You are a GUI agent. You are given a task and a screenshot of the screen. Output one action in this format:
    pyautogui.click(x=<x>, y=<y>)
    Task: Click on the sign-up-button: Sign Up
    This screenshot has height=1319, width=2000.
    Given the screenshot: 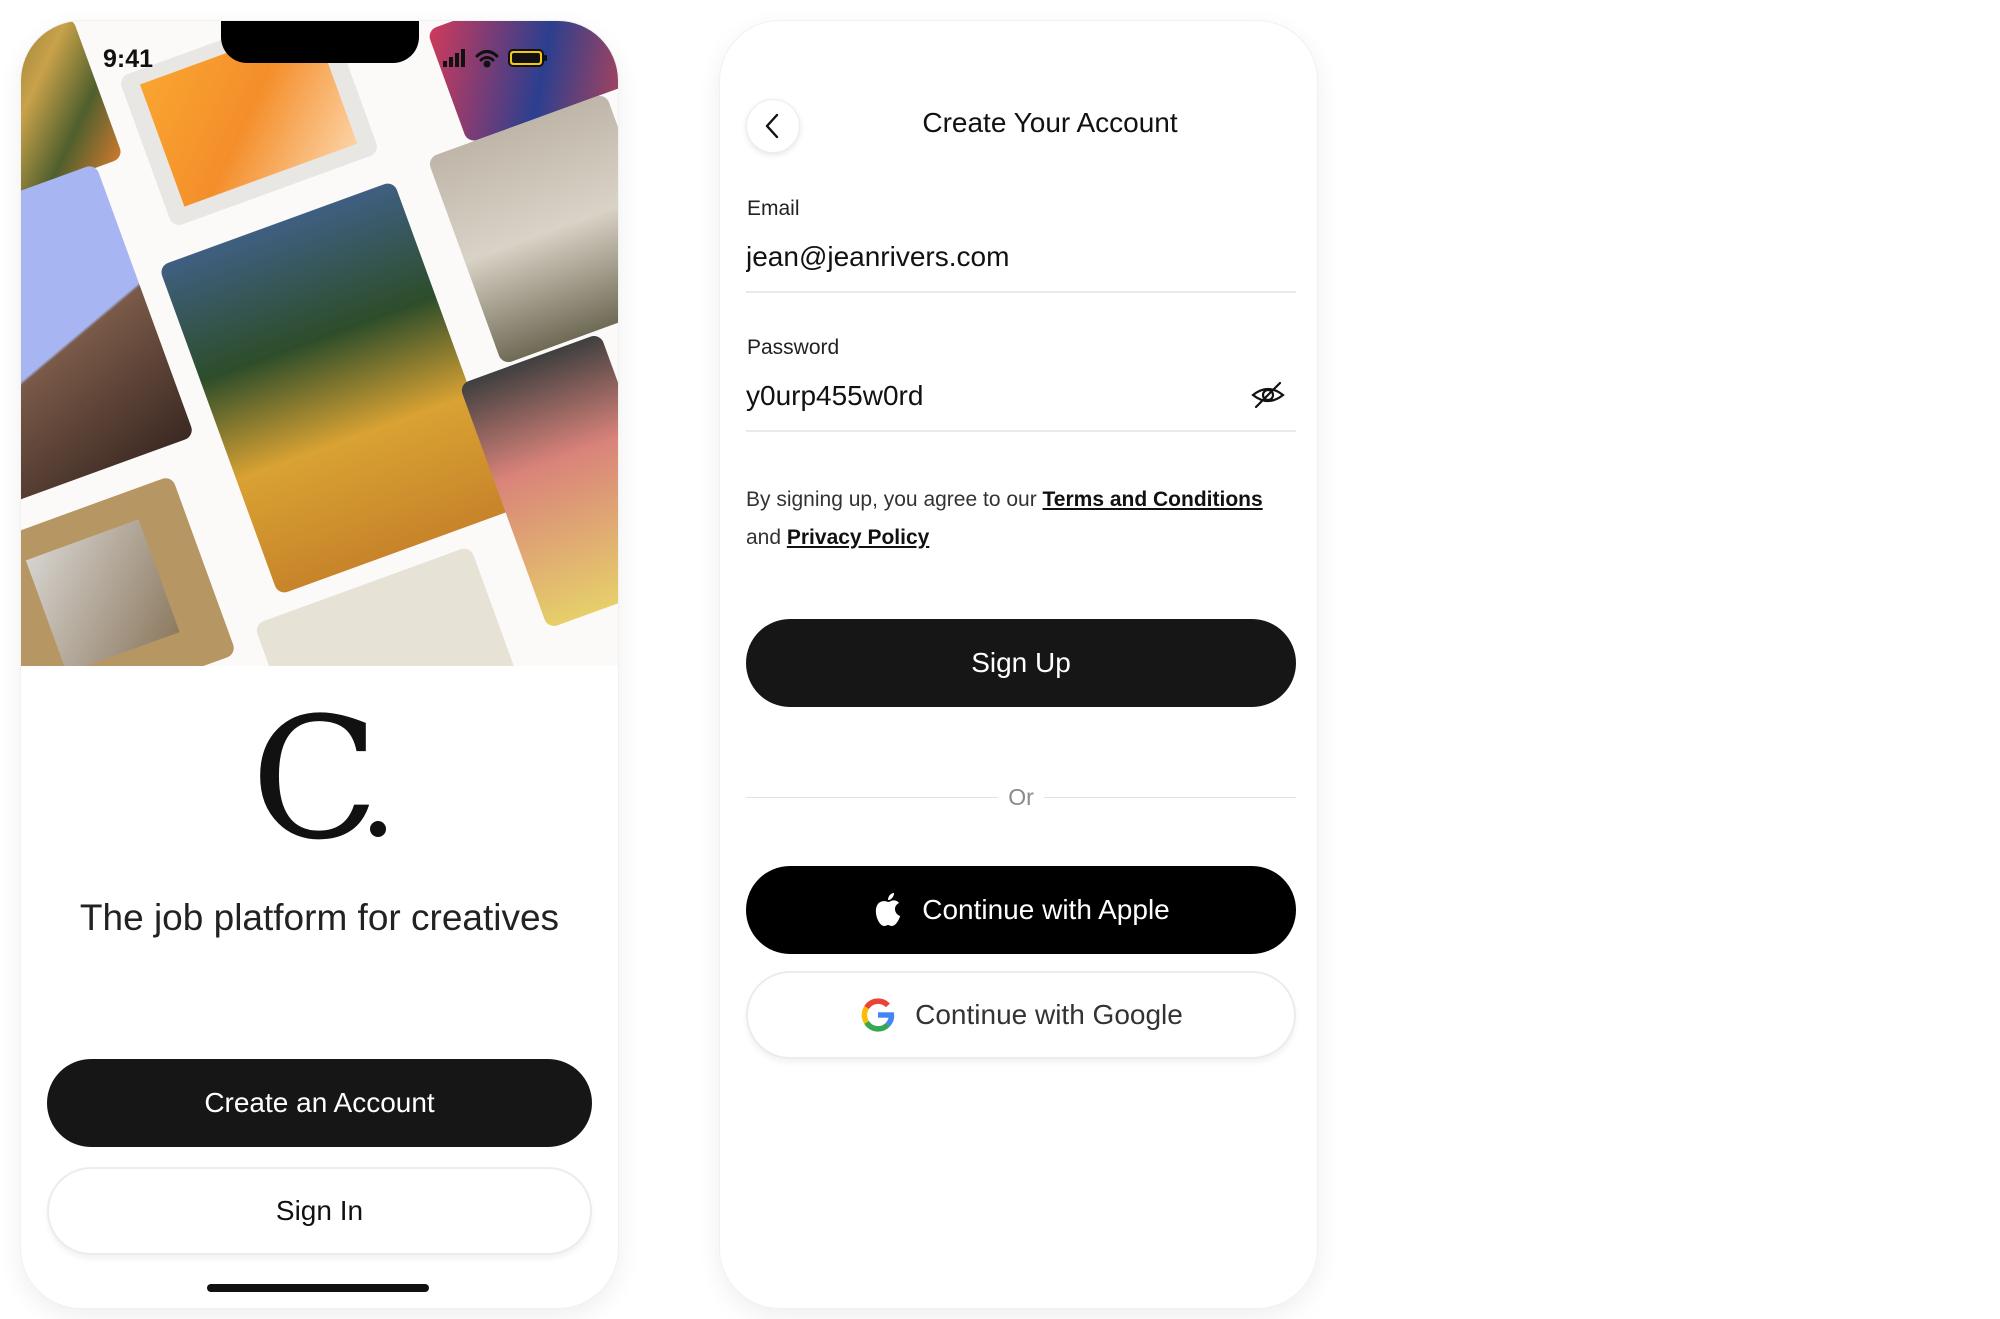 What is the action you would take?
    pyautogui.click(x=1021, y=663)
    